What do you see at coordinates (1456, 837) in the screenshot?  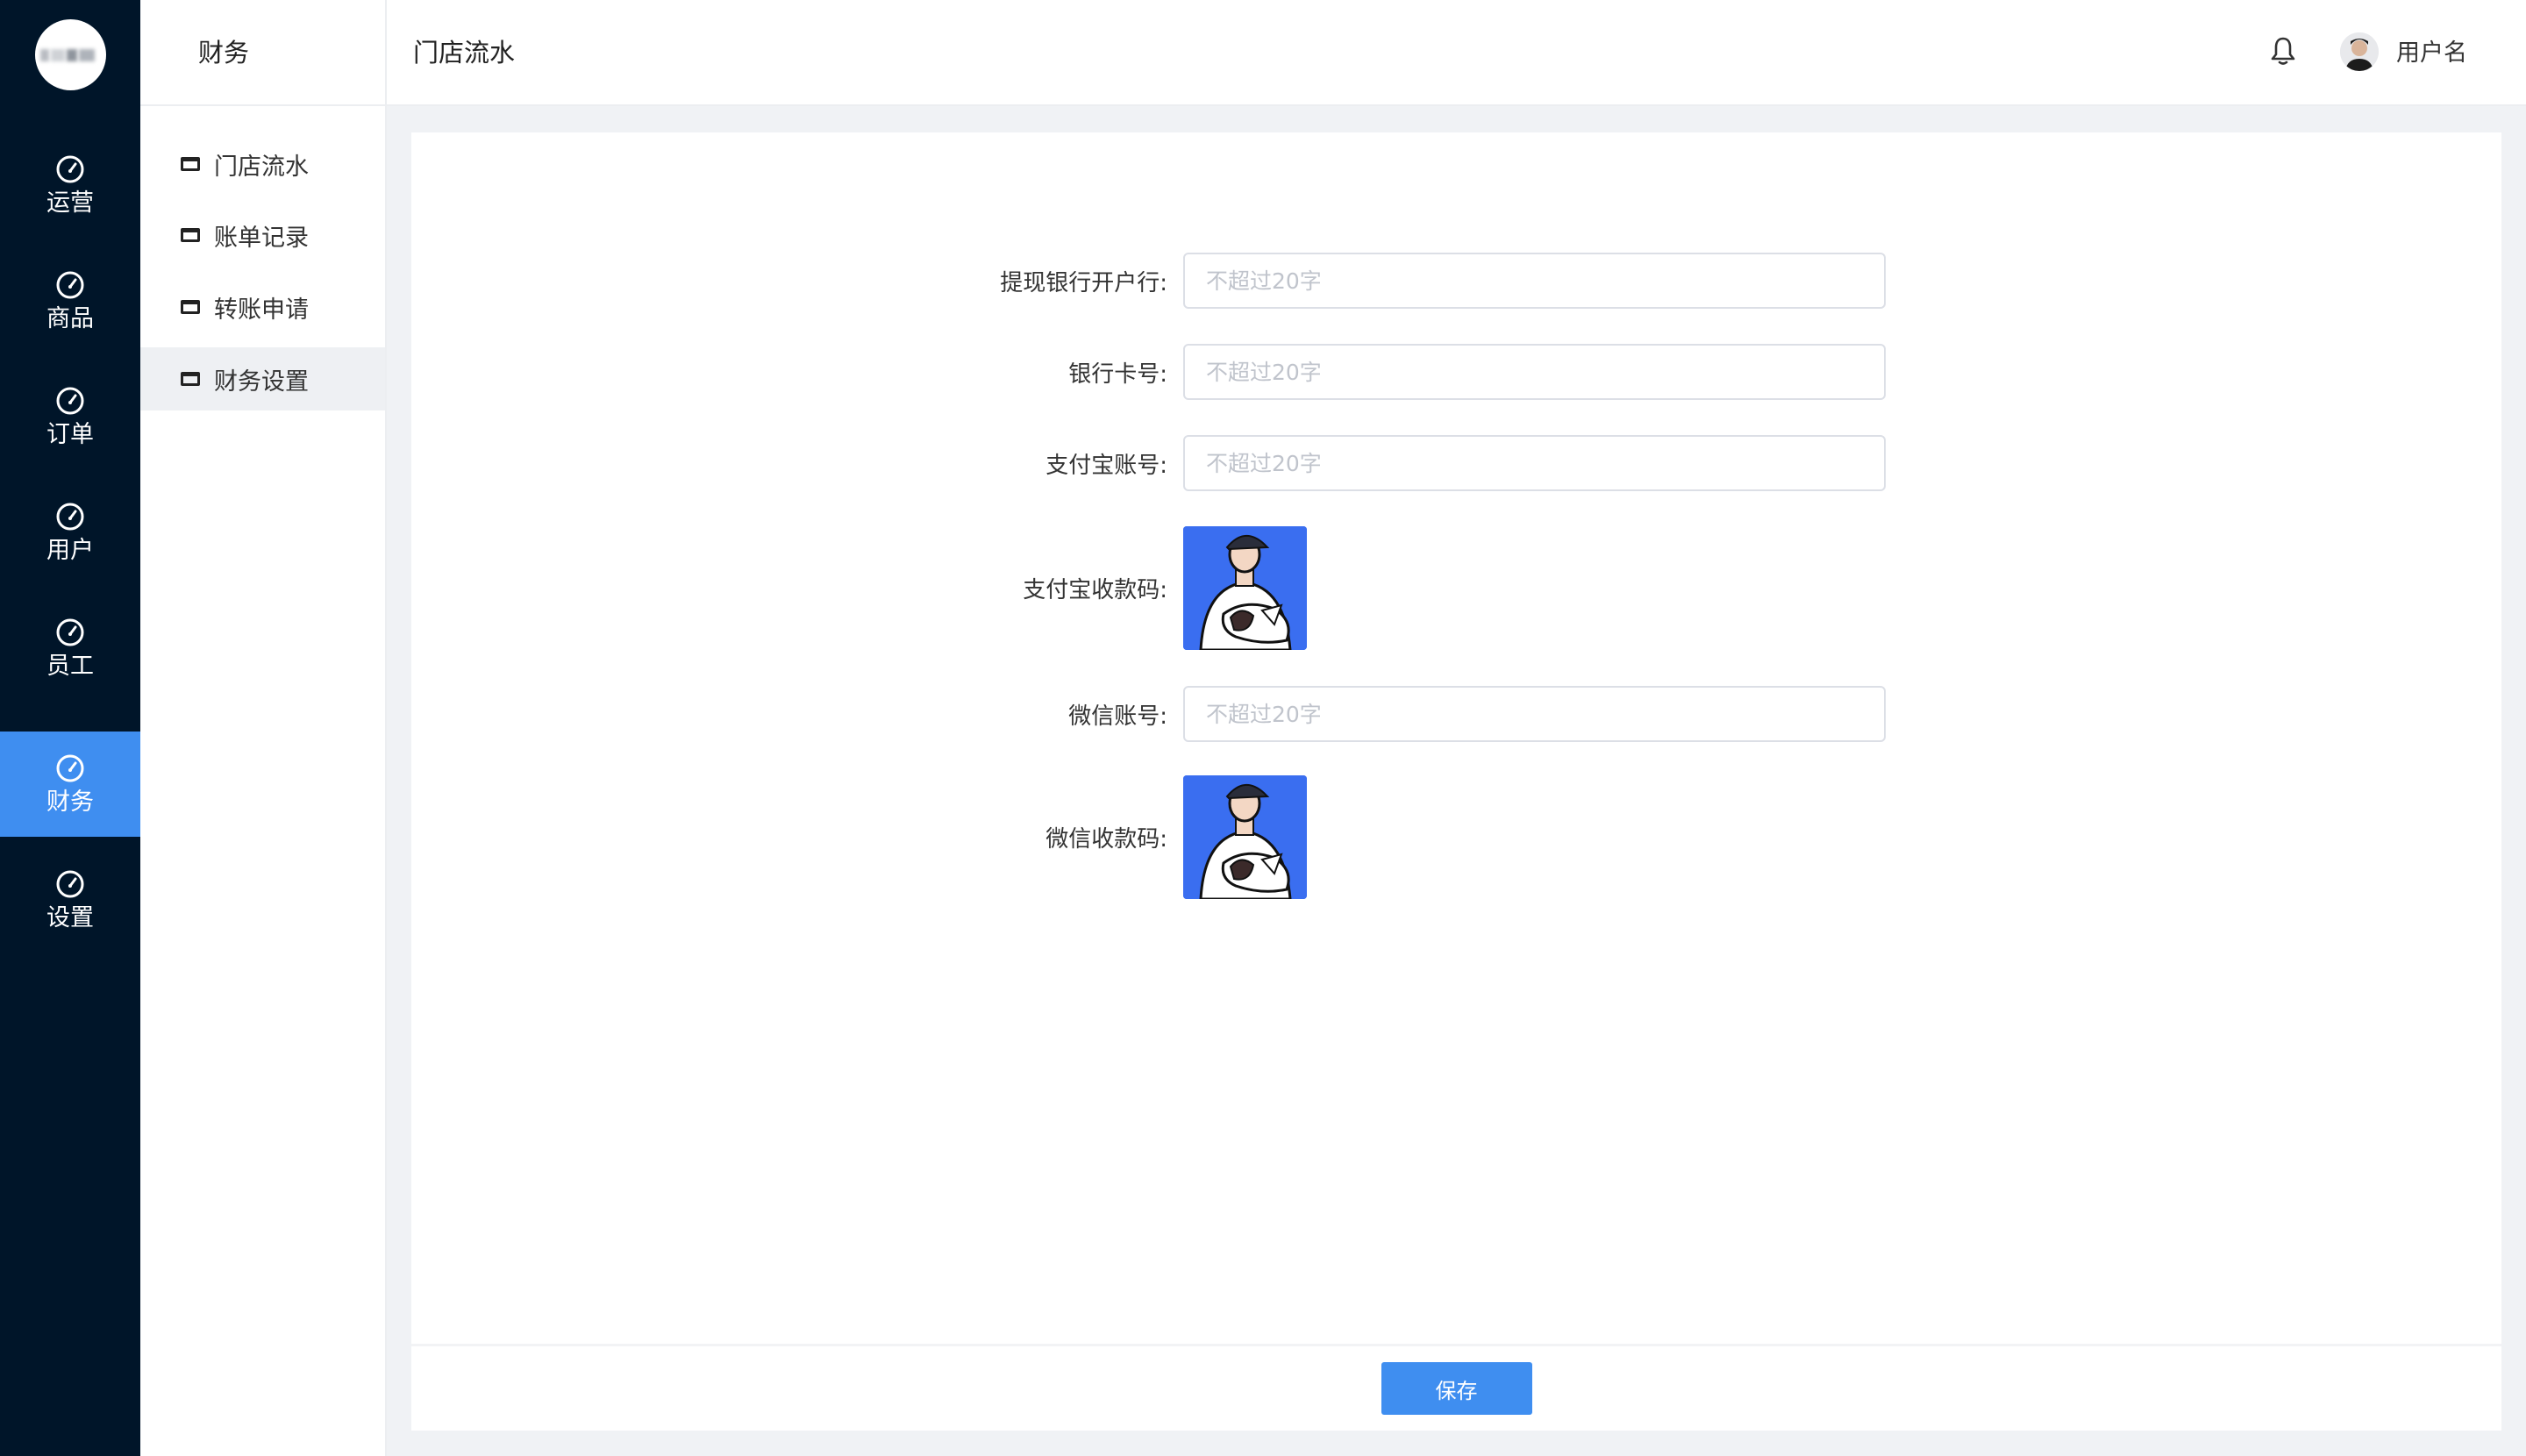 I see `form-row-wechat-qr: 微信收款码:` at bounding box center [1456, 837].